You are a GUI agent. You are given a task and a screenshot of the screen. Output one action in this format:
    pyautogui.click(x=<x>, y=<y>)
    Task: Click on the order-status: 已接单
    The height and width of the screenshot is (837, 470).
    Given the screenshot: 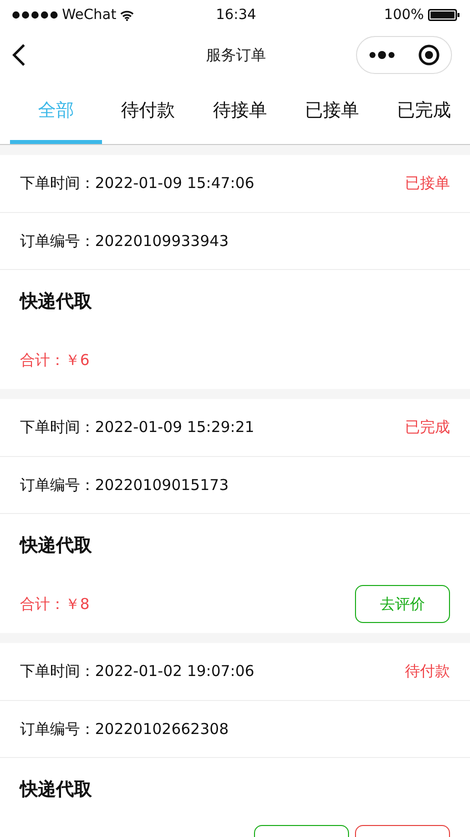 What is the action you would take?
    pyautogui.click(x=427, y=183)
    